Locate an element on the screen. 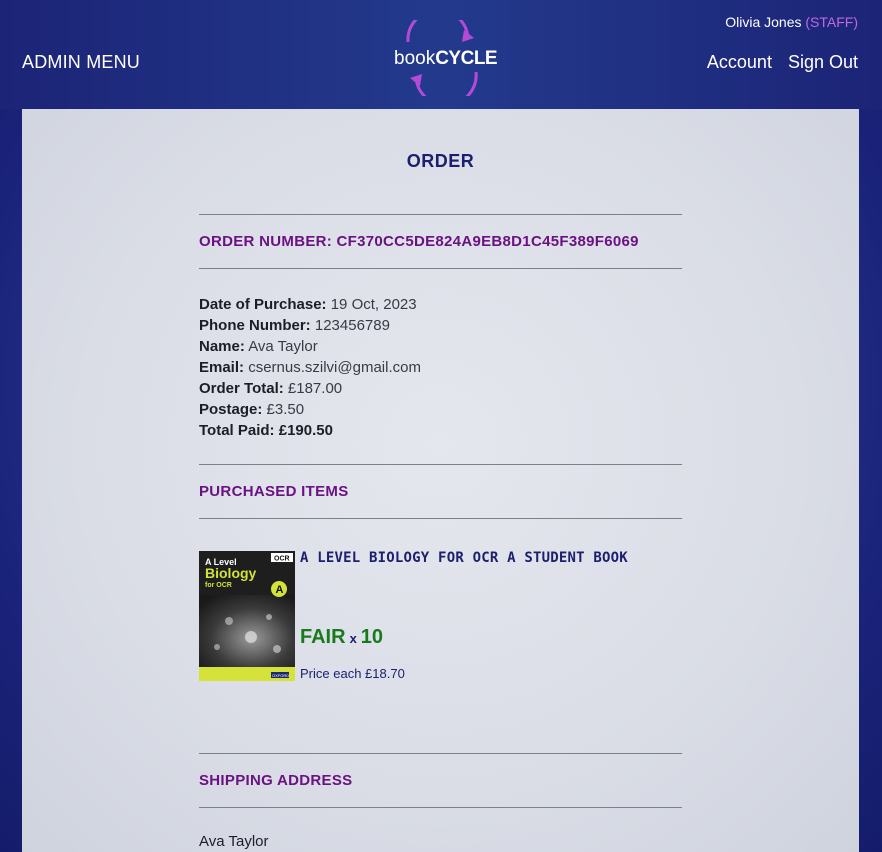 The height and width of the screenshot is (852, 882). detail-order-total: Order Total: £187.00 is located at coordinates (310, 388).